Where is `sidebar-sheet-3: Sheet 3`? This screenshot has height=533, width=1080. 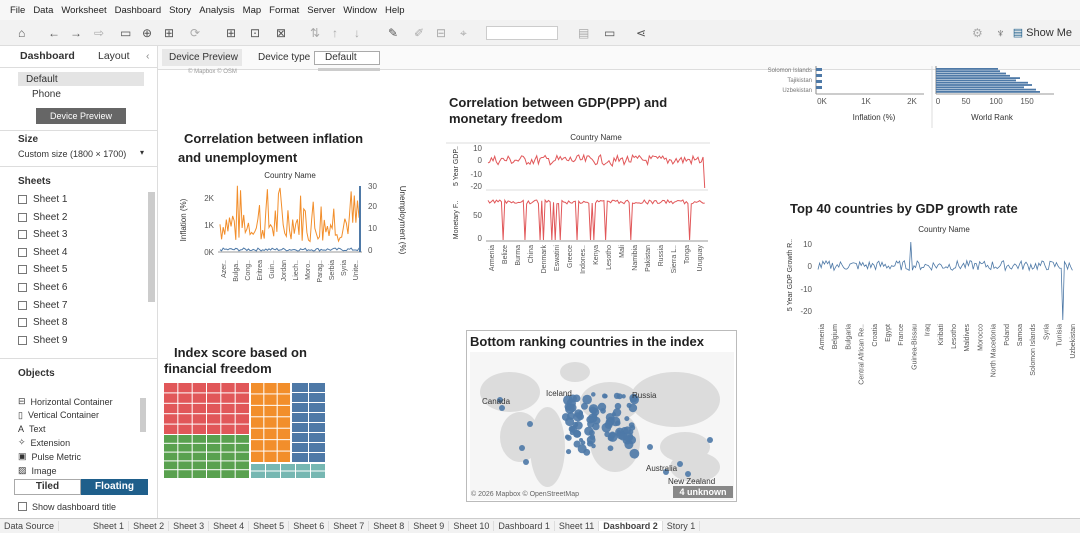 sidebar-sheet-3: Sheet 3 is located at coordinates (42, 234).